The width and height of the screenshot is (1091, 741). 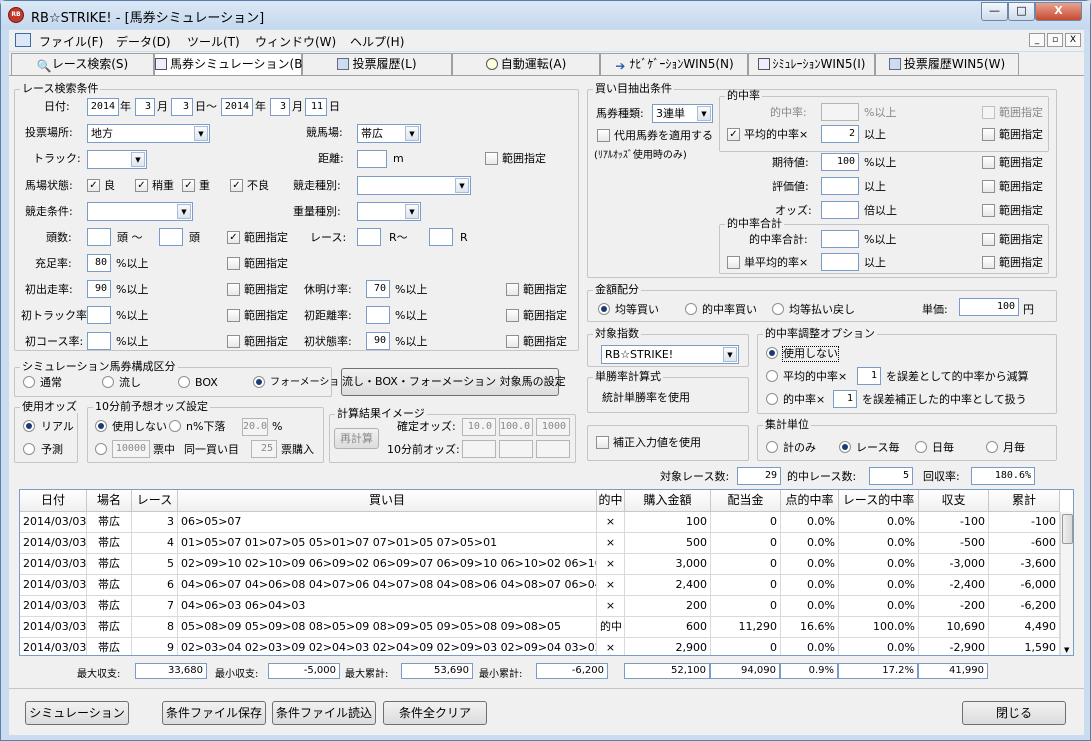 I want to click on track-name-select: 帯広 ▼, so click(x=389, y=133).